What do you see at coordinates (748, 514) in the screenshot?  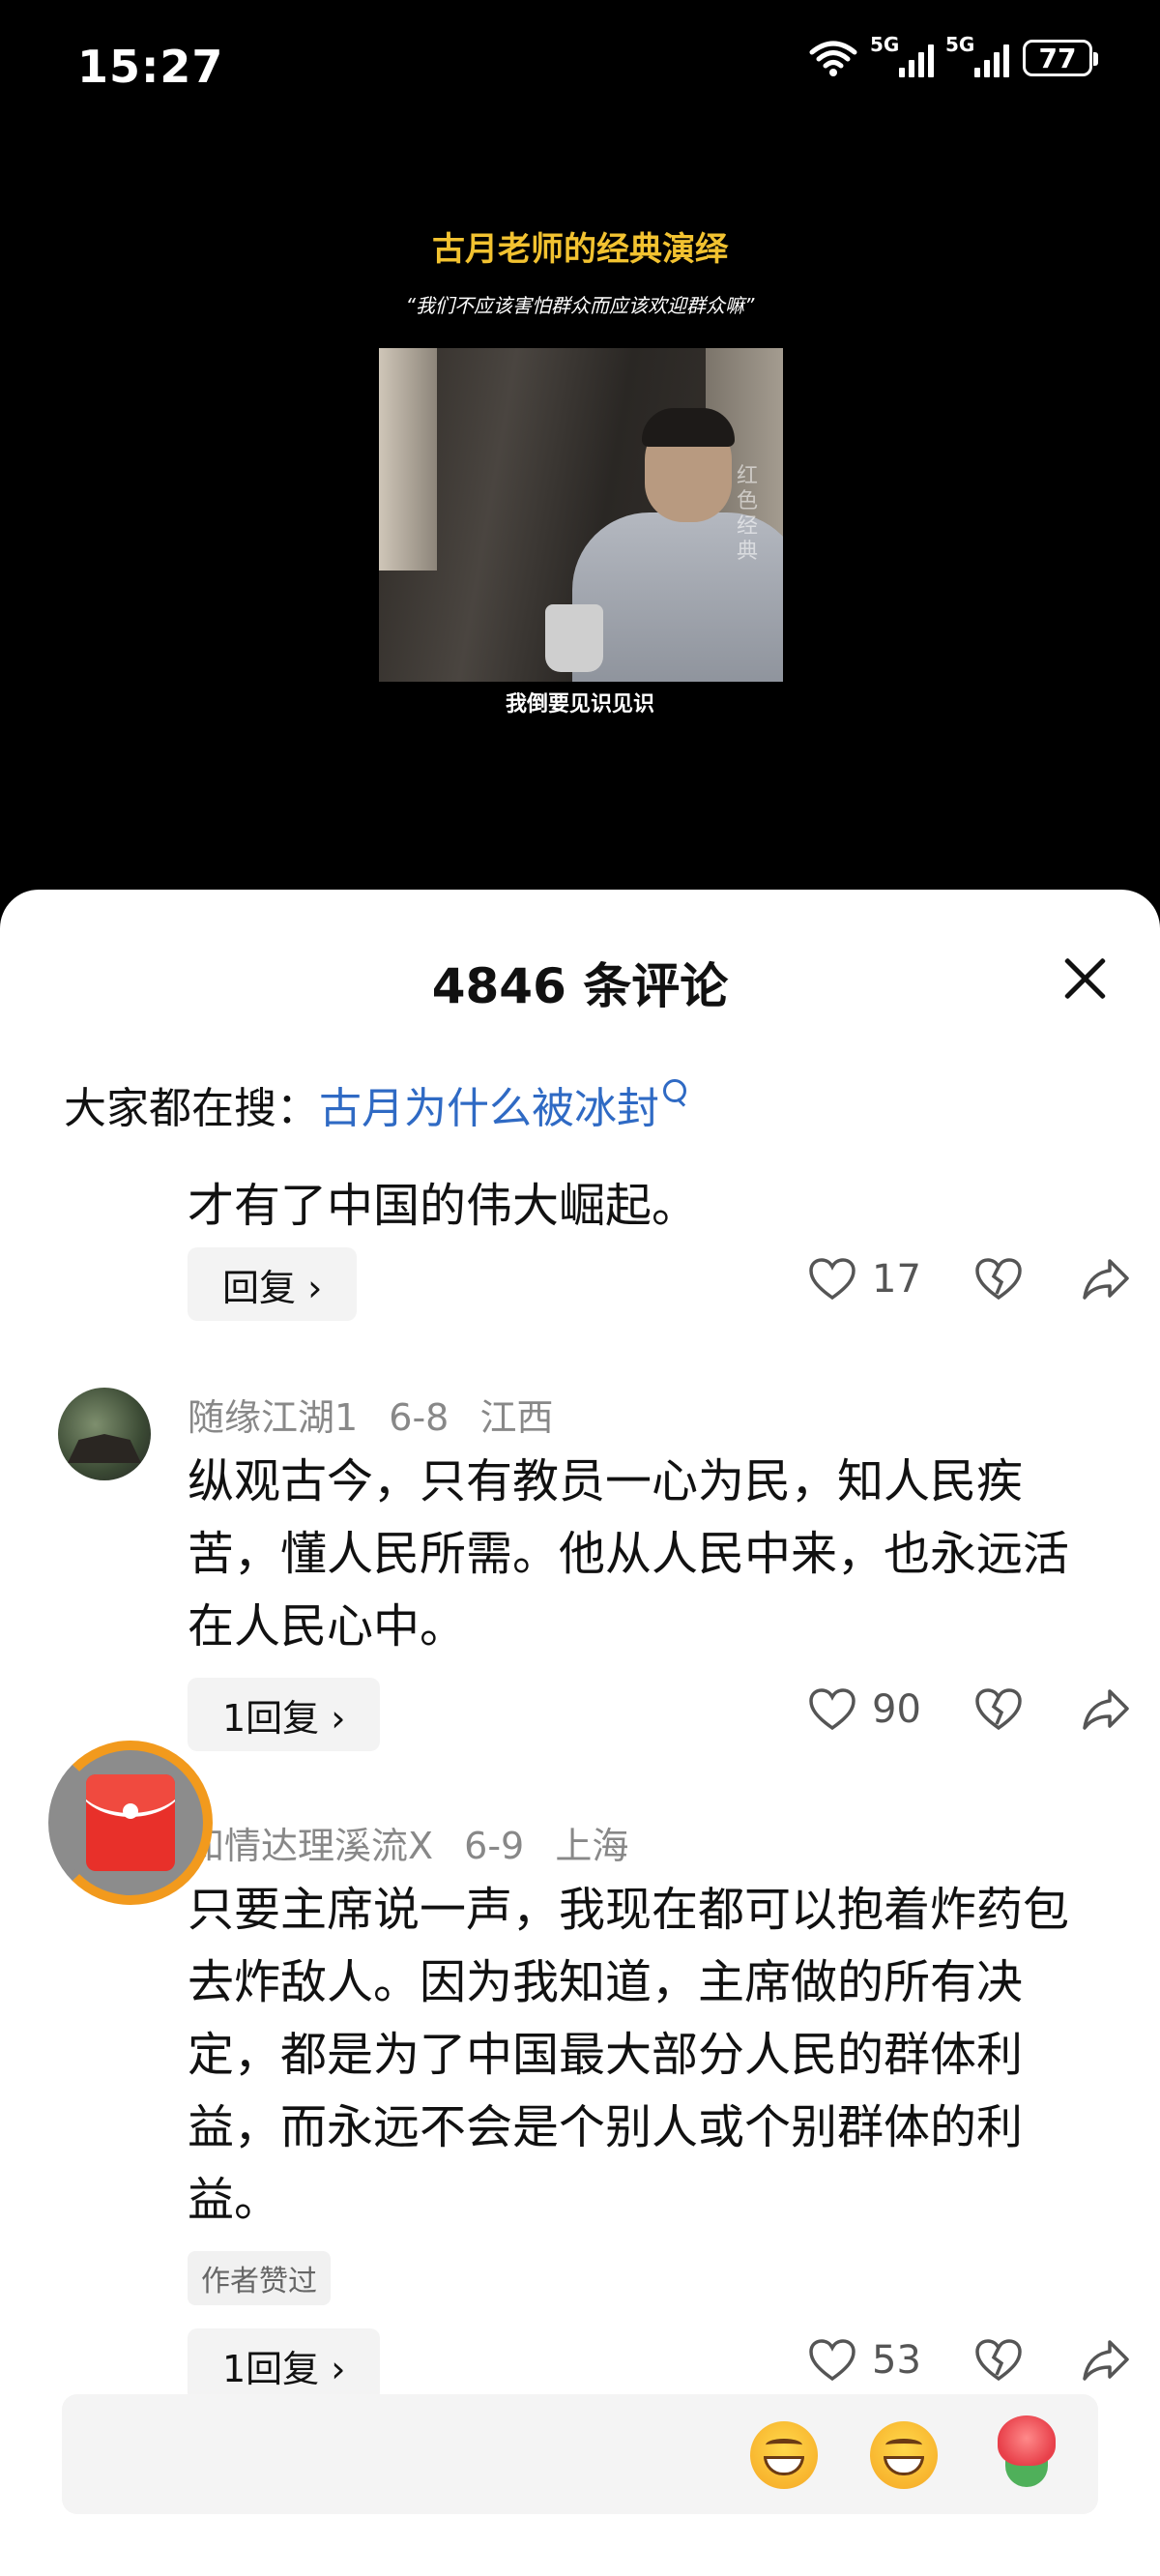 I see `video-watermark: 红色经典` at bounding box center [748, 514].